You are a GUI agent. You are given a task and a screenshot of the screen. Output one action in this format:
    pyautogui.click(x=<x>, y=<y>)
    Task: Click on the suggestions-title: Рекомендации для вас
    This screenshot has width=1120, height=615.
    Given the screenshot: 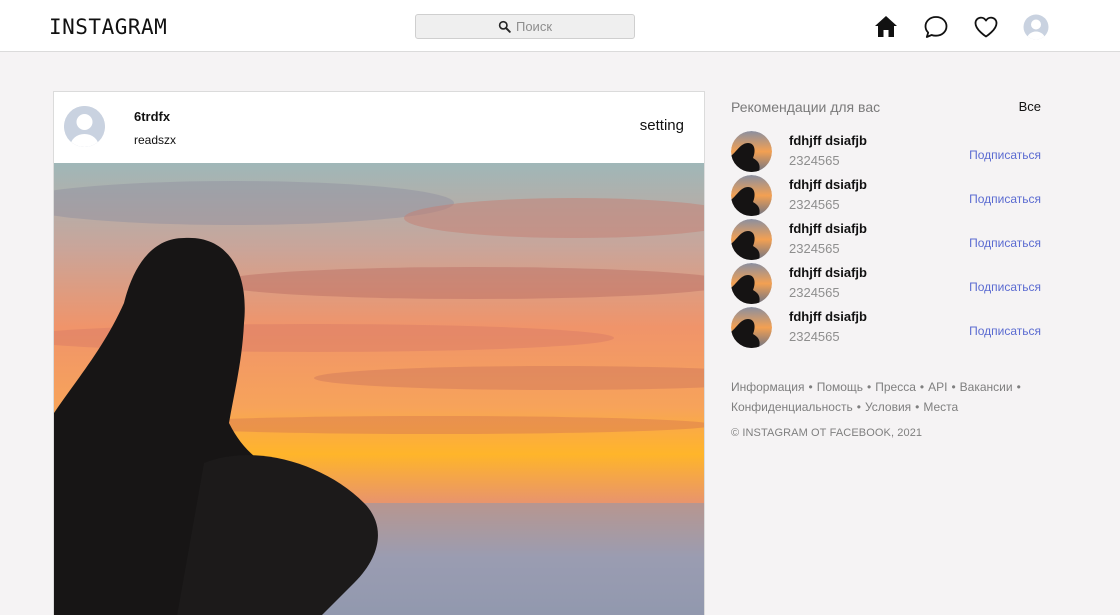 What is the action you would take?
    pyautogui.click(x=806, y=107)
    